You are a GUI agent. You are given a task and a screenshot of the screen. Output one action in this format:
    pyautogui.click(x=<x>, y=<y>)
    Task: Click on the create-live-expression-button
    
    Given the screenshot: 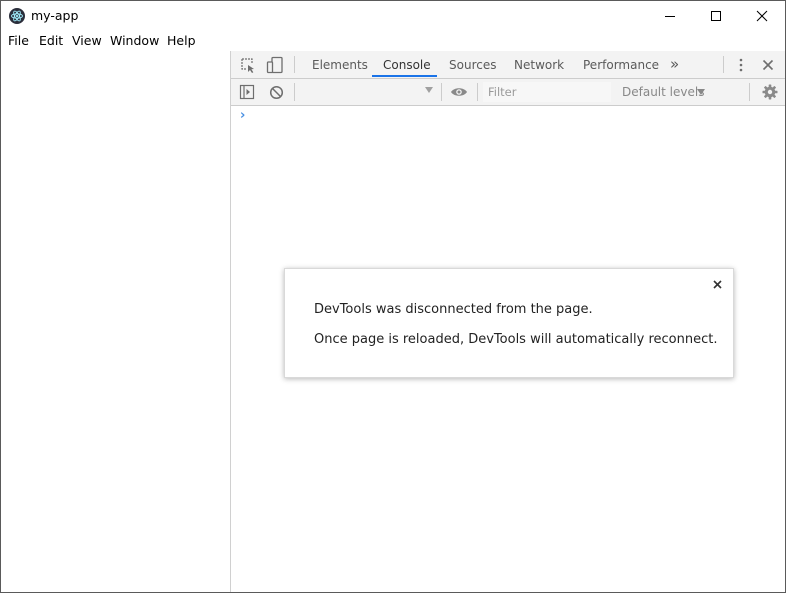 What is the action you would take?
    pyautogui.click(x=459, y=92)
    